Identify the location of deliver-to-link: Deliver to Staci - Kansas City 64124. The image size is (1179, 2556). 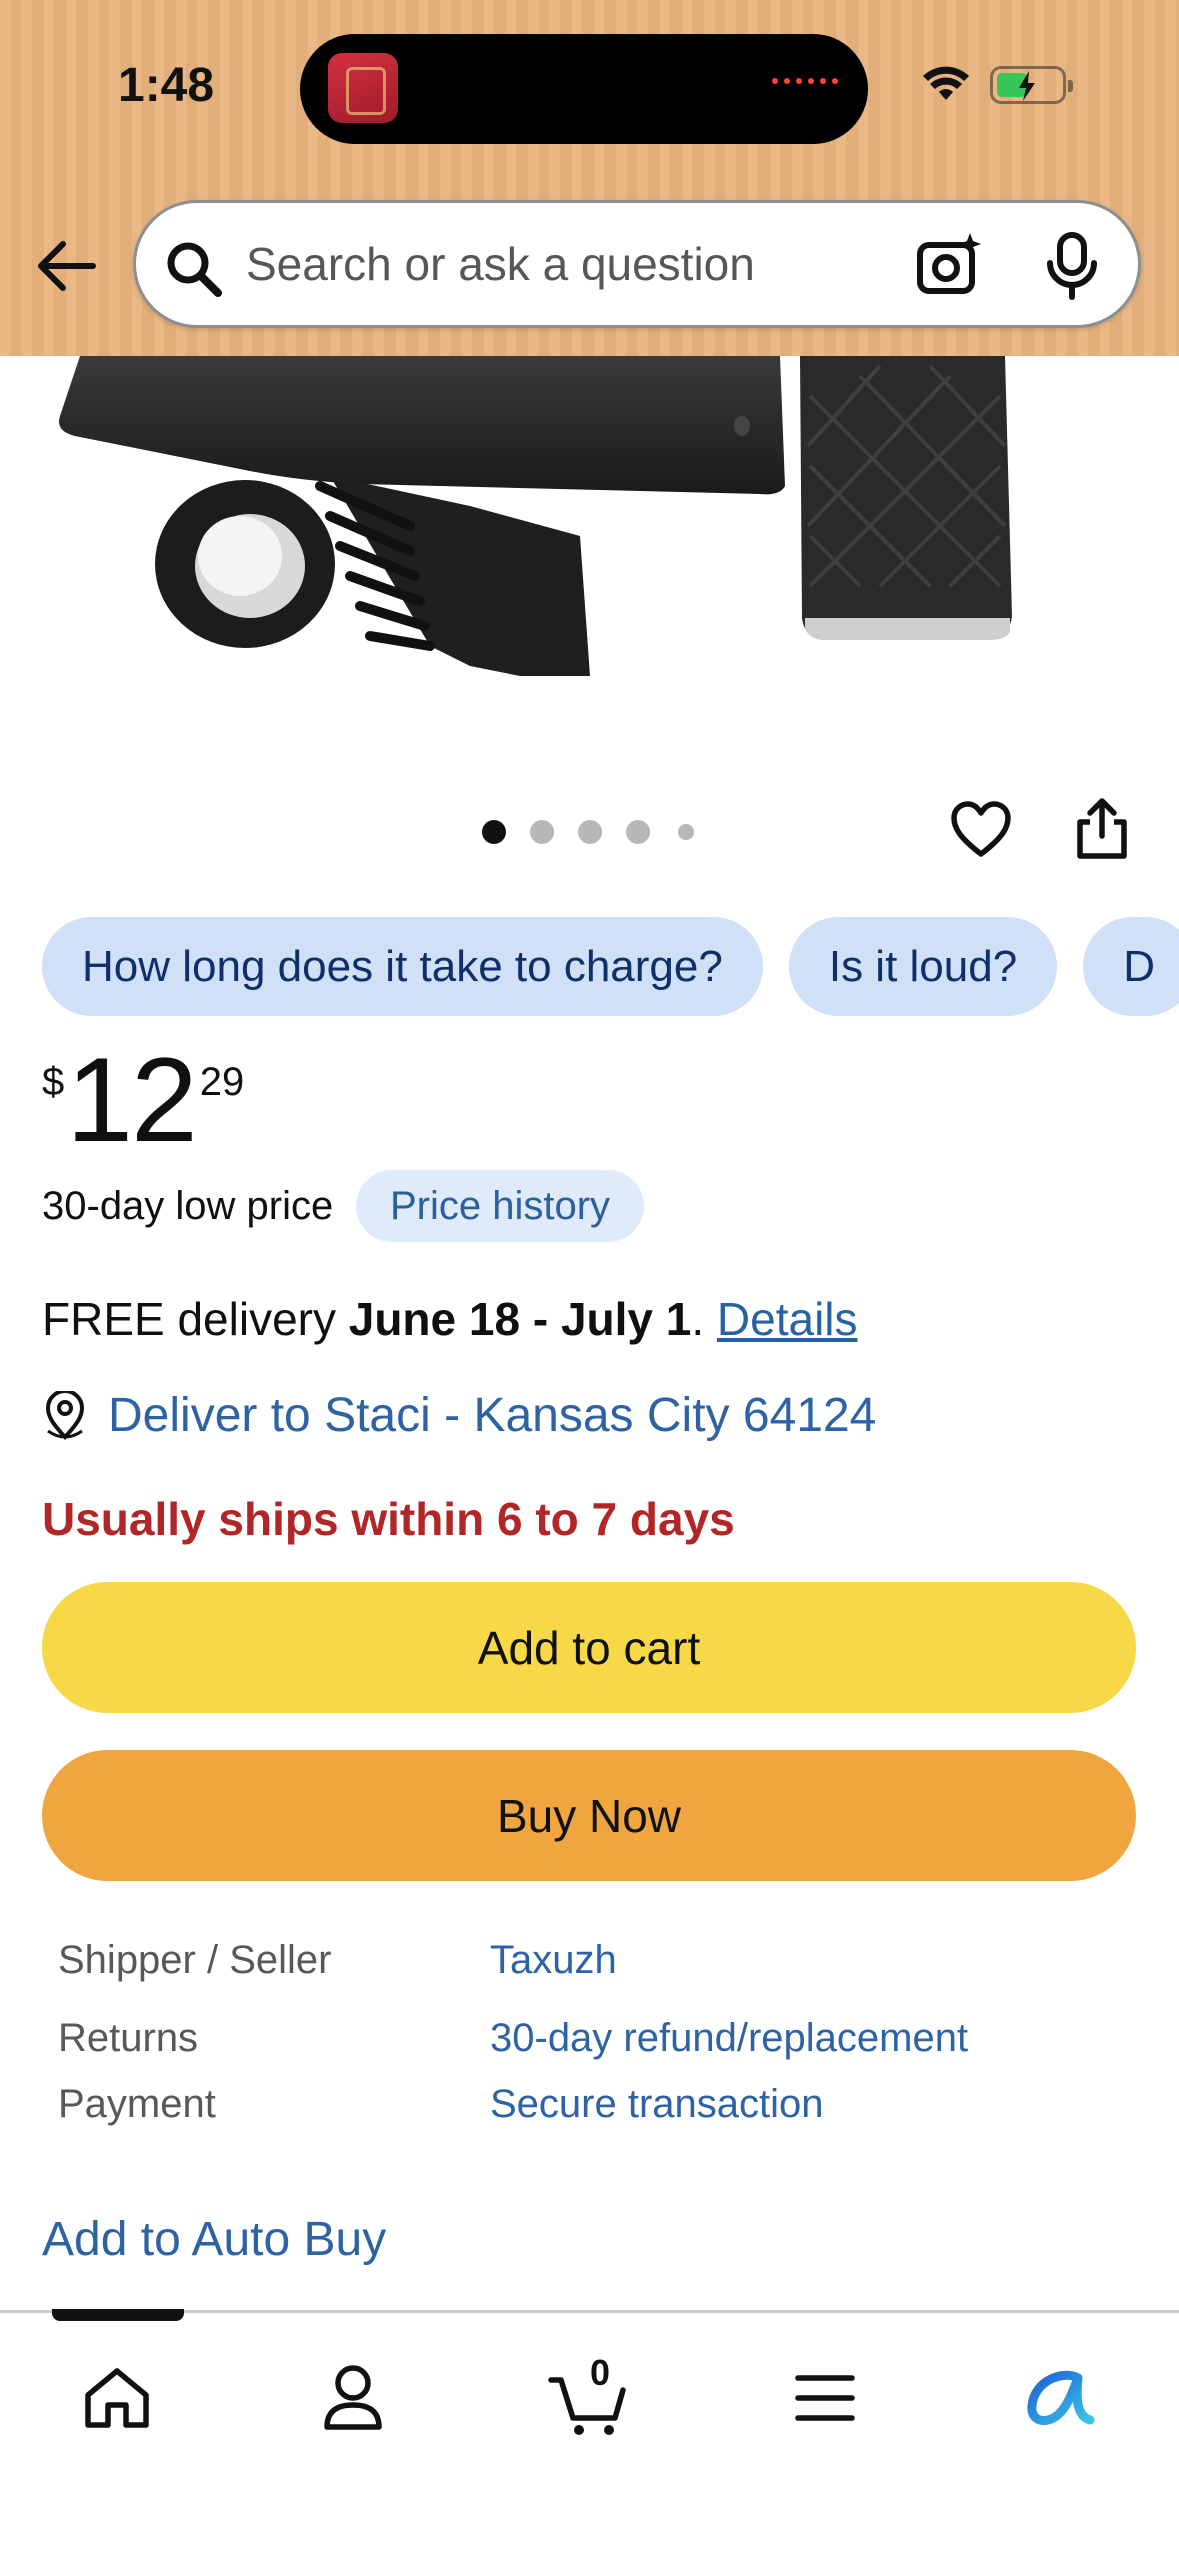
(459, 1415).